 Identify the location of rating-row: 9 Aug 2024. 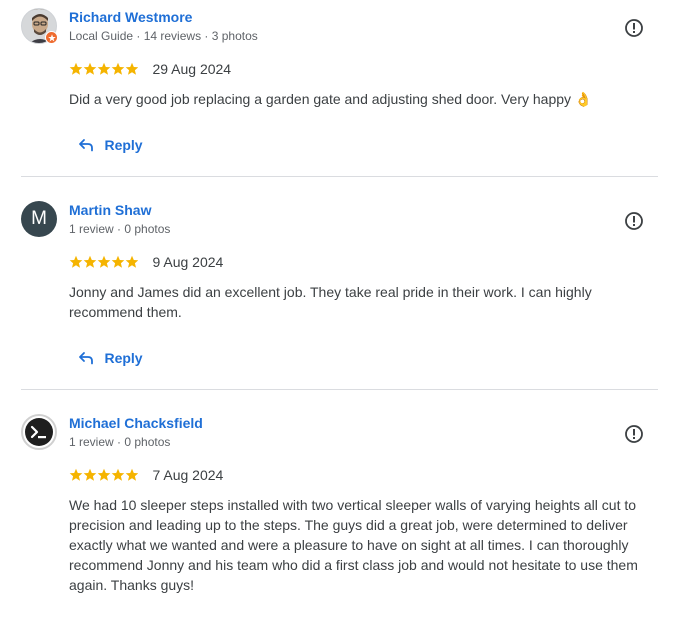
(146, 262).